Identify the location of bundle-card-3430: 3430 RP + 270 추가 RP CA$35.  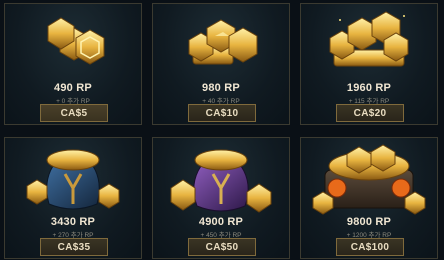
(73, 198).